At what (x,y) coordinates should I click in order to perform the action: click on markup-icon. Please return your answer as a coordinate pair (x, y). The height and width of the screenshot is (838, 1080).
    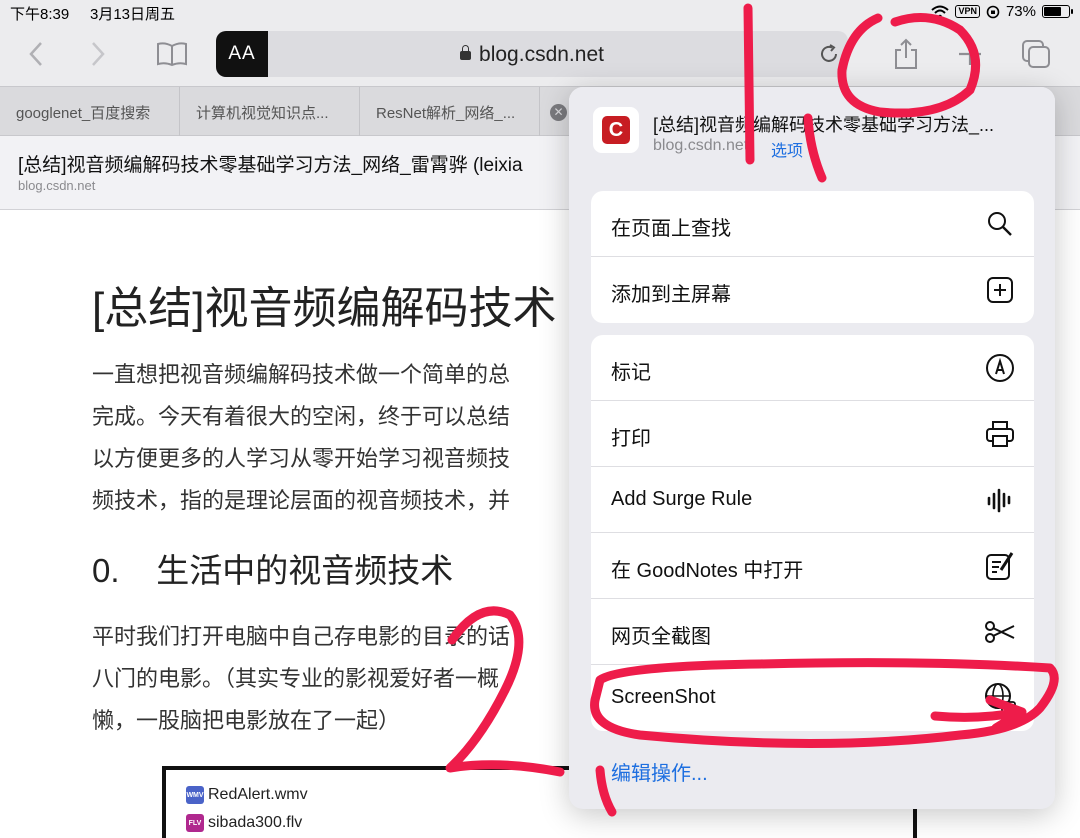
    Looking at the image, I should click on (1000, 368).